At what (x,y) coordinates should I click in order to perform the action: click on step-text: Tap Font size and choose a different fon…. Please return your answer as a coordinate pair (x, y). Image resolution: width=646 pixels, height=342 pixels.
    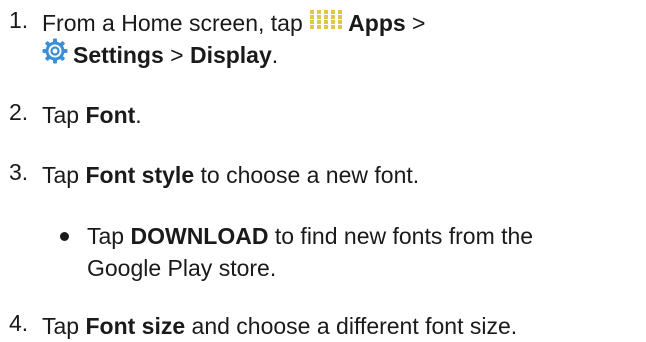
    Looking at the image, I should click on (279, 326).